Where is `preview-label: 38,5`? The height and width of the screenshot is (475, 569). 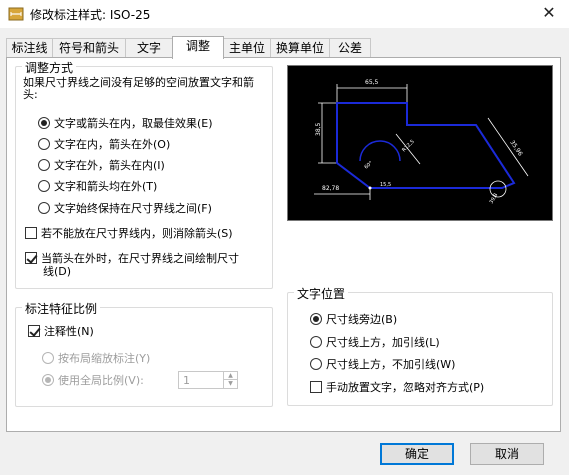 preview-label: 38,5 is located at coordinates (318, 129).